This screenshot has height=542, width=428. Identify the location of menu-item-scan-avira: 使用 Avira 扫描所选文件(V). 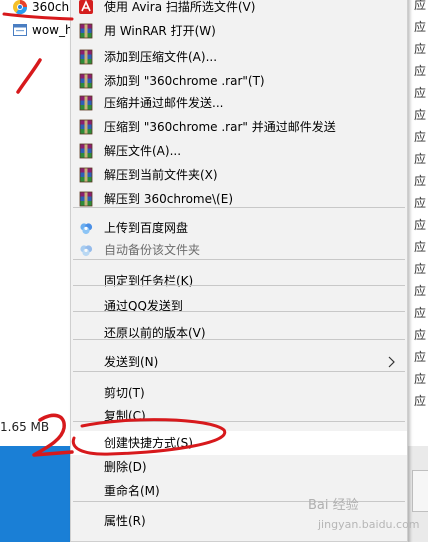
(239, 9).